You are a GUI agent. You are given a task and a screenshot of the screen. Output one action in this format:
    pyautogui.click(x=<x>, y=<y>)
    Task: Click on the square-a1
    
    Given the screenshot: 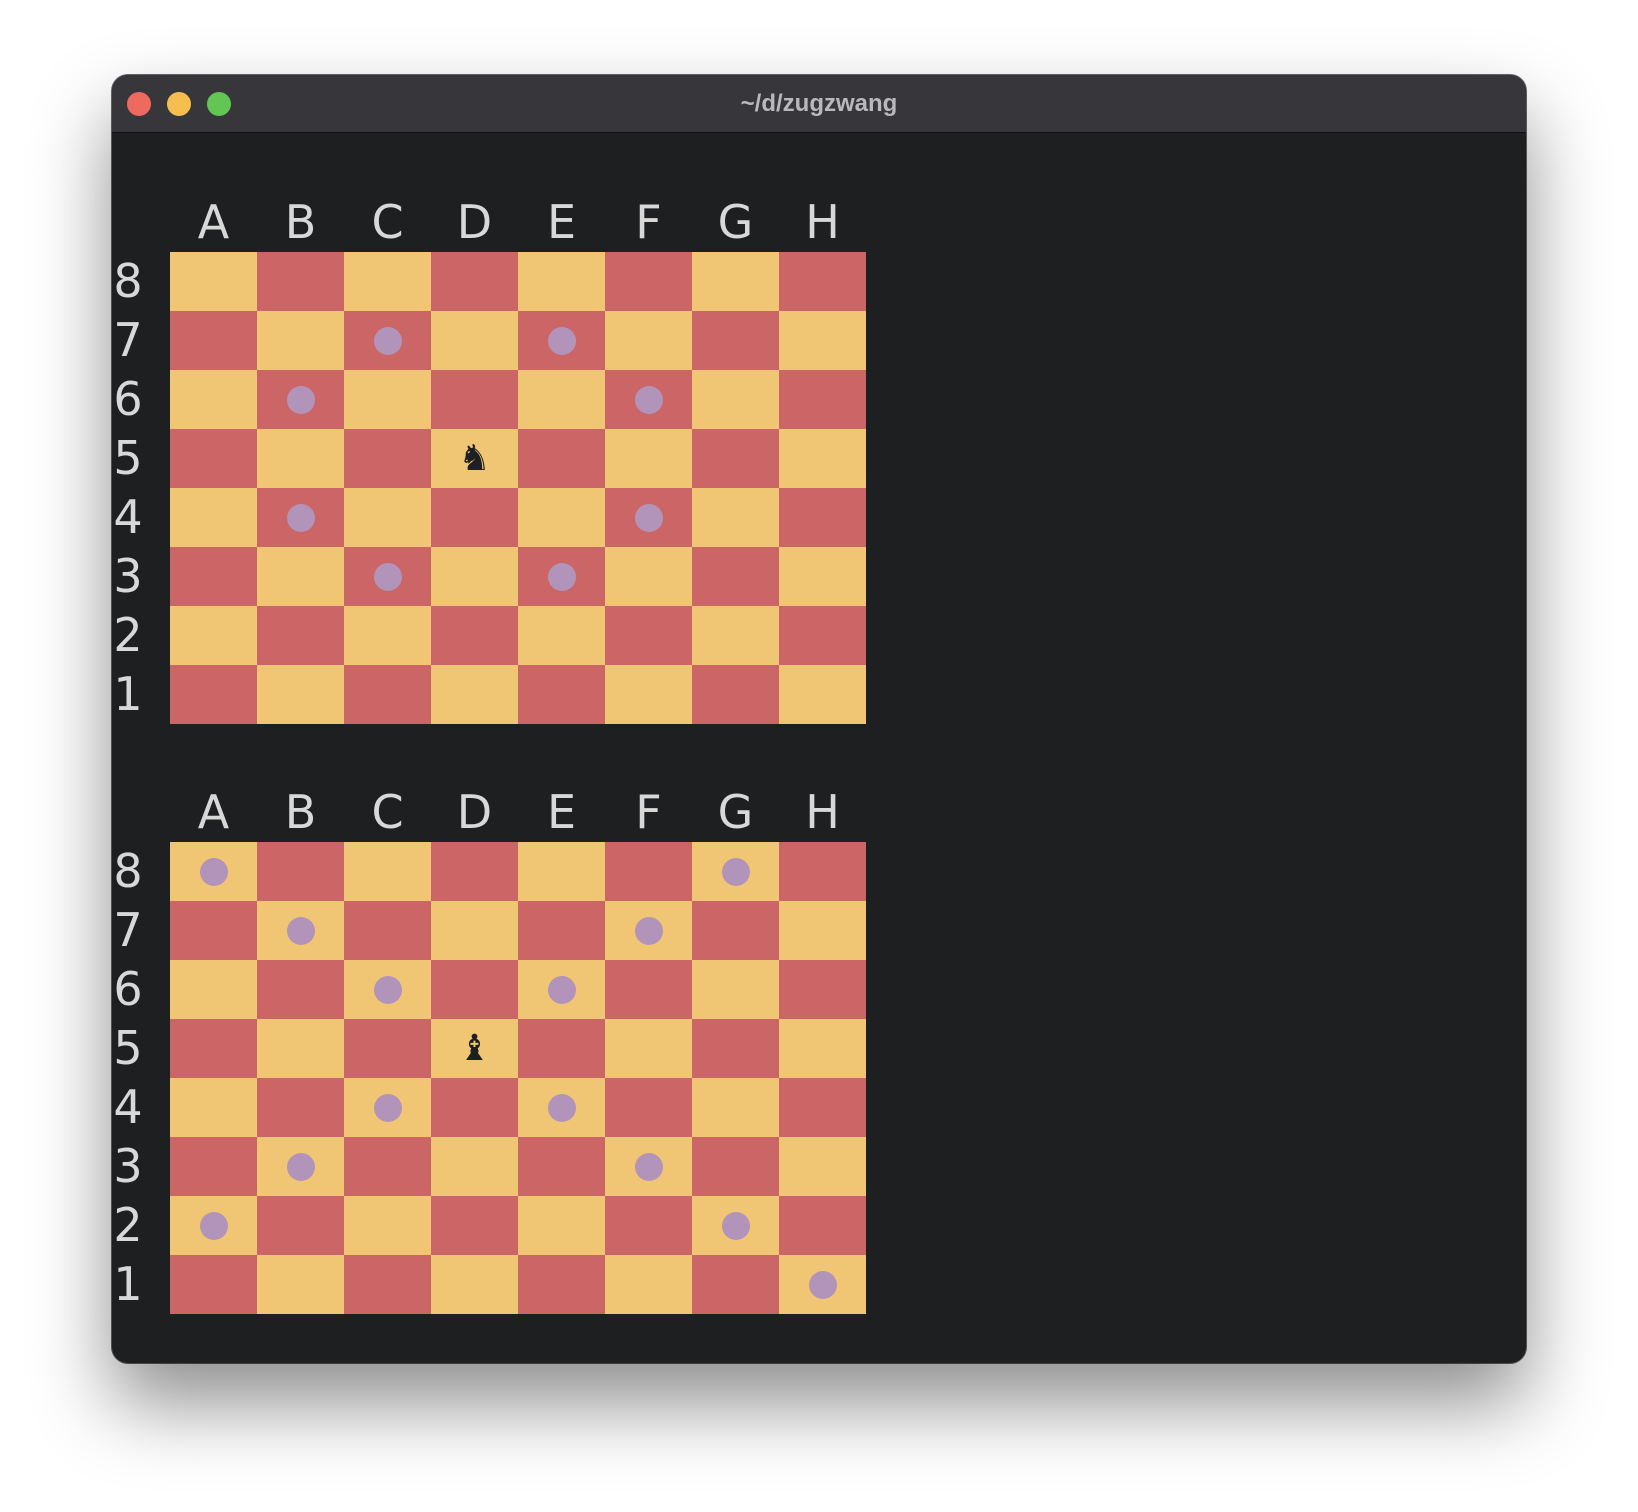 What is the action you would take?
    pyautogui.click(x=213, y=1284)
    